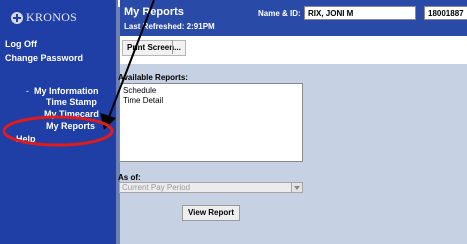 Image resolution: width=467 pixels, height=244 pixels. I want to click on sidebar-item-time-stamp: Time Stamp, so click(71, 102).